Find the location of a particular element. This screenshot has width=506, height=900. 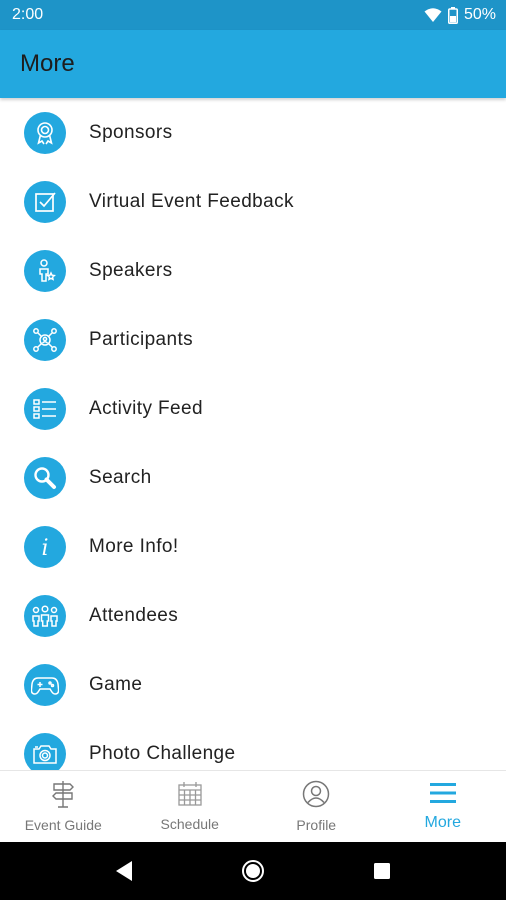

svg-text: i is located at coordinates (44, 548).